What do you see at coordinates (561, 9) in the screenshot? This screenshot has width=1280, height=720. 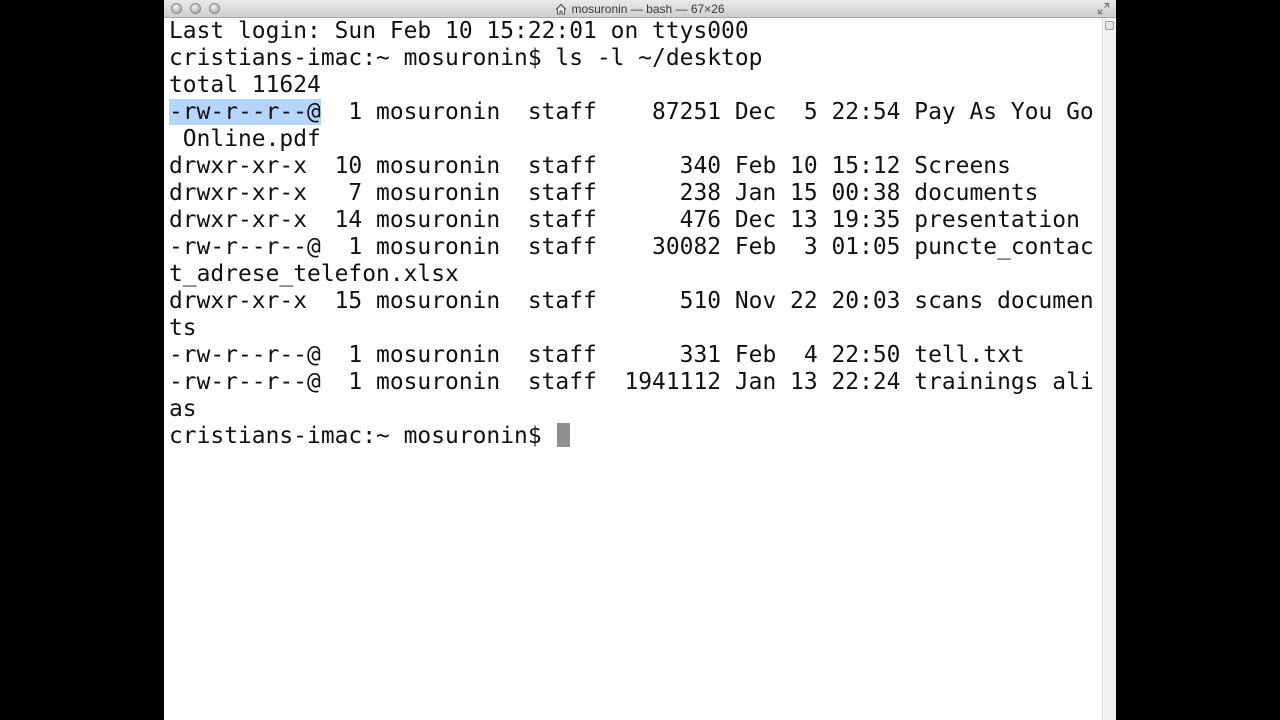 I see `home-icon` at bounding box center [561, 9].